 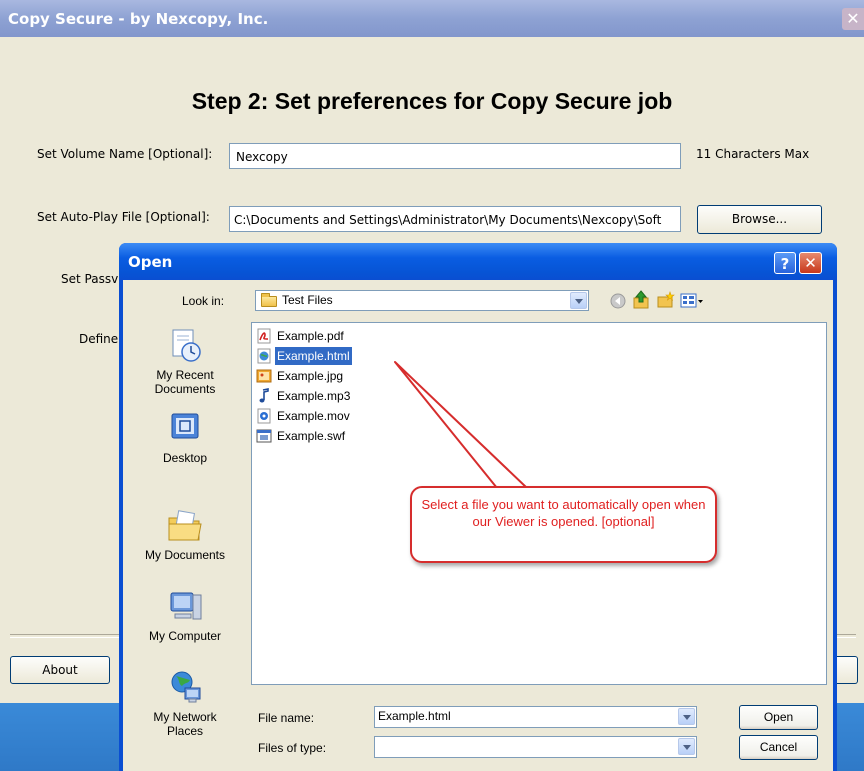 What do you see at coordinates (185, 724) in the screenshot?
I see `place-label: My Network Places` at bounding box center [185, 724].